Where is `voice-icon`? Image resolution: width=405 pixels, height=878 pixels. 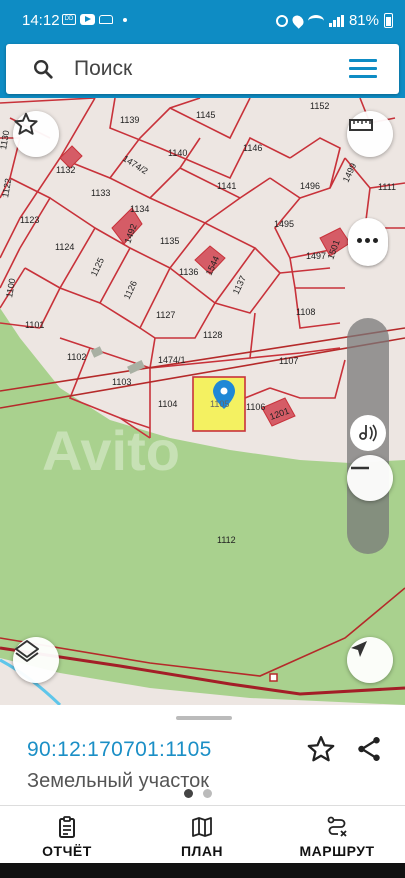 voice-icon is located at coordinates (368, 433).